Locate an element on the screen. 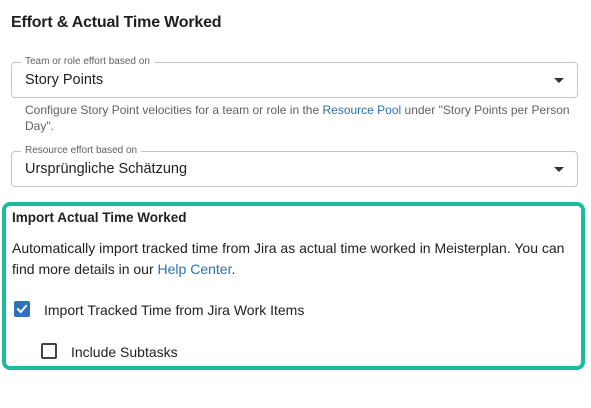  section-title: Effort & Actual Time Worked is located at coordinates (116, 22).